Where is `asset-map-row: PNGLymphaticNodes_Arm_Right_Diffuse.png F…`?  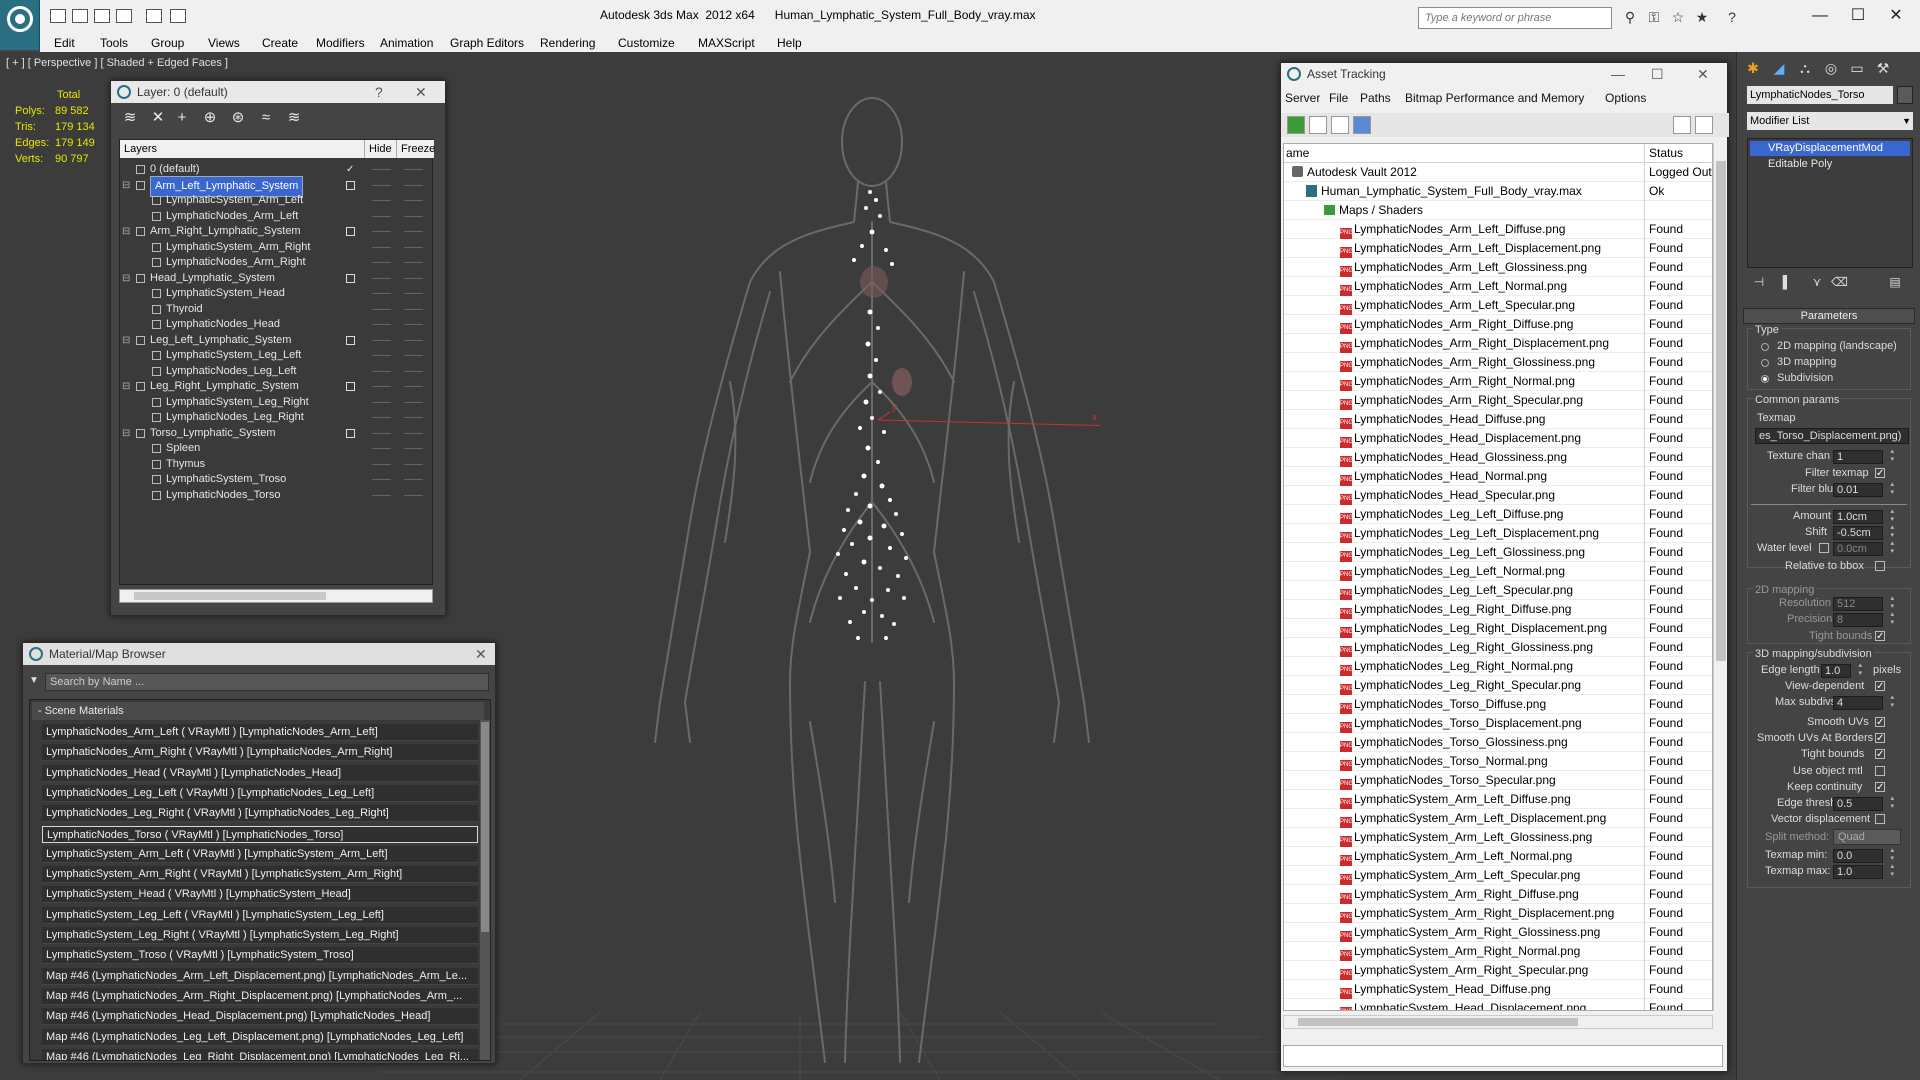 asset-map-row: PNGLymphaticNodes_Arm_Right_Diffuse.png F… is located at coordinates (1498, 324).